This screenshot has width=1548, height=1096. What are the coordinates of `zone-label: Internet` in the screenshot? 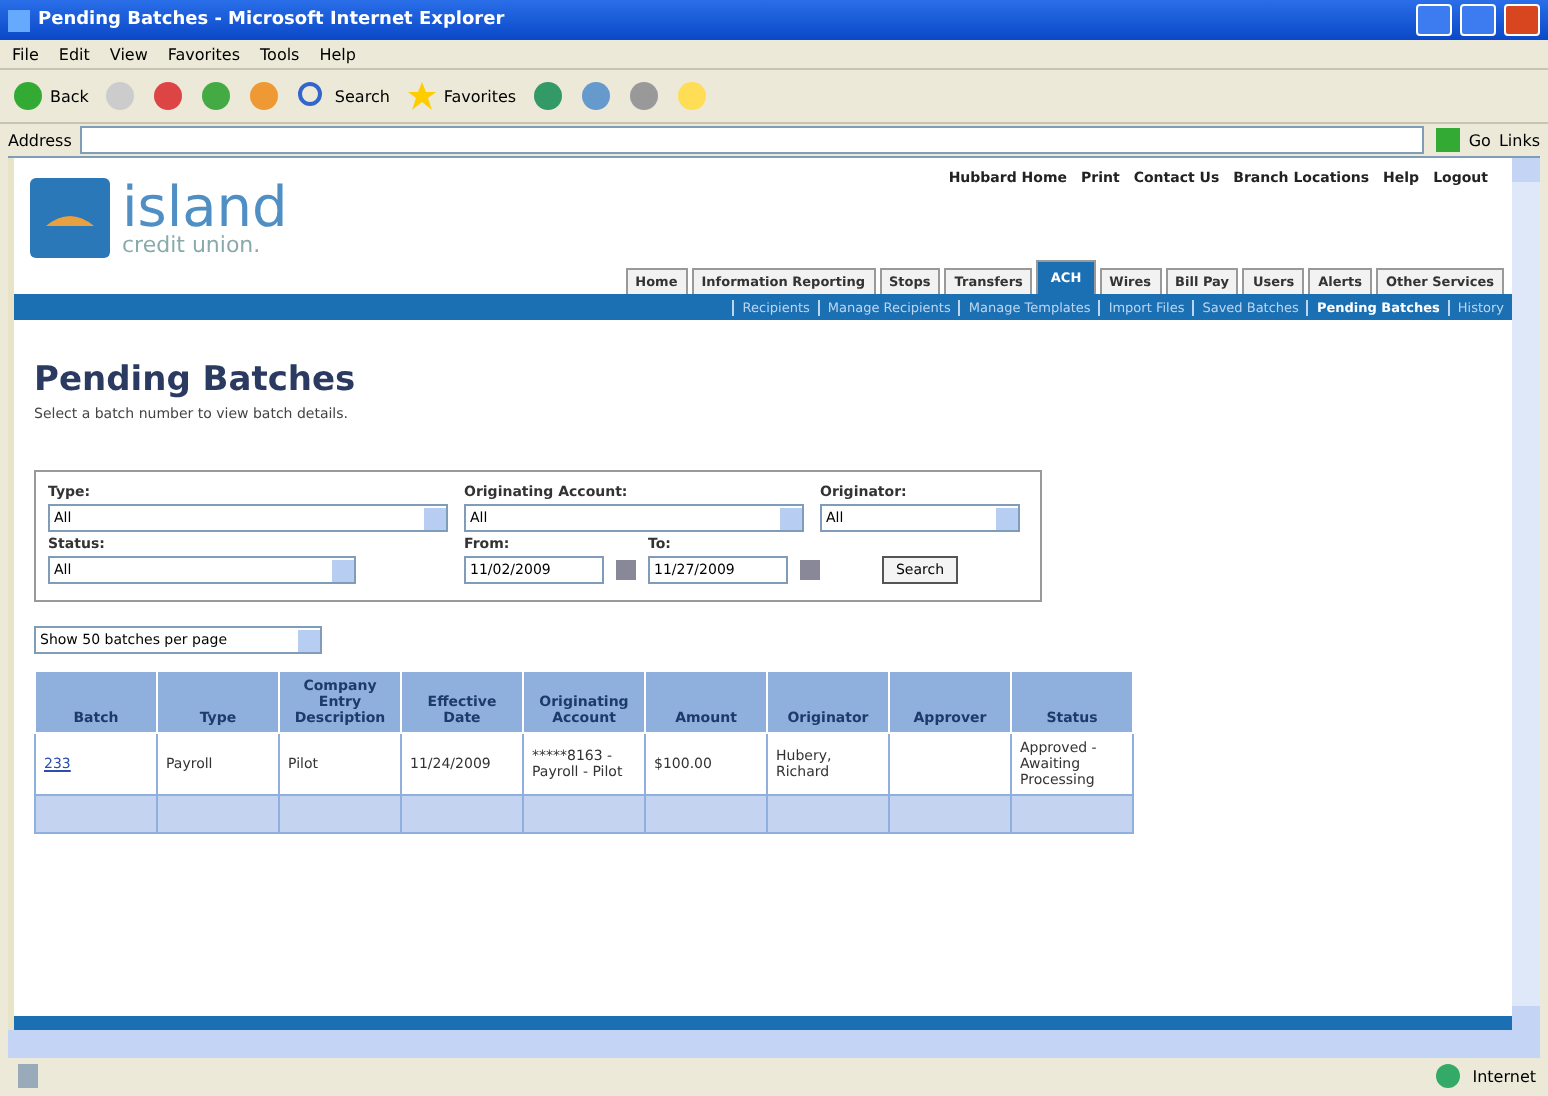 It's located at (1504, 1076).